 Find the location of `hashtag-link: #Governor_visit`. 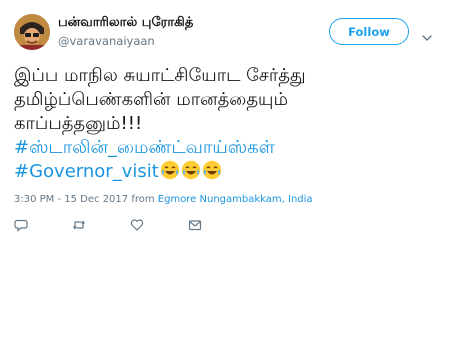

hashtag-link: #Governor_visit is located at coordinates (86, 171).